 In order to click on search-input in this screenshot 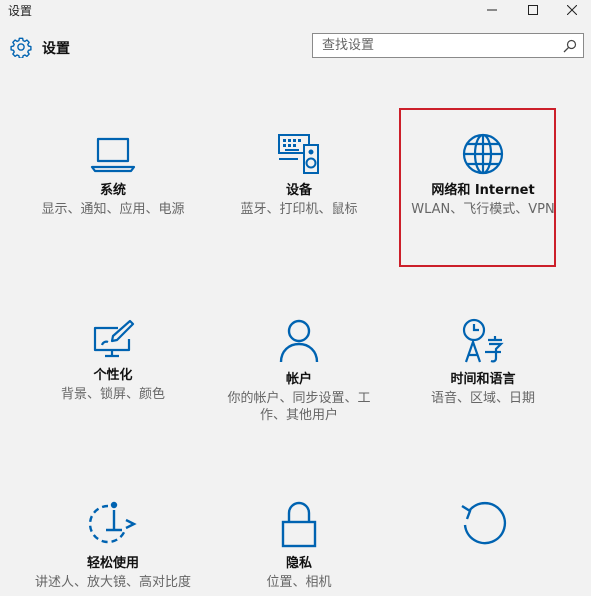, I will do `click(437, 45)`.